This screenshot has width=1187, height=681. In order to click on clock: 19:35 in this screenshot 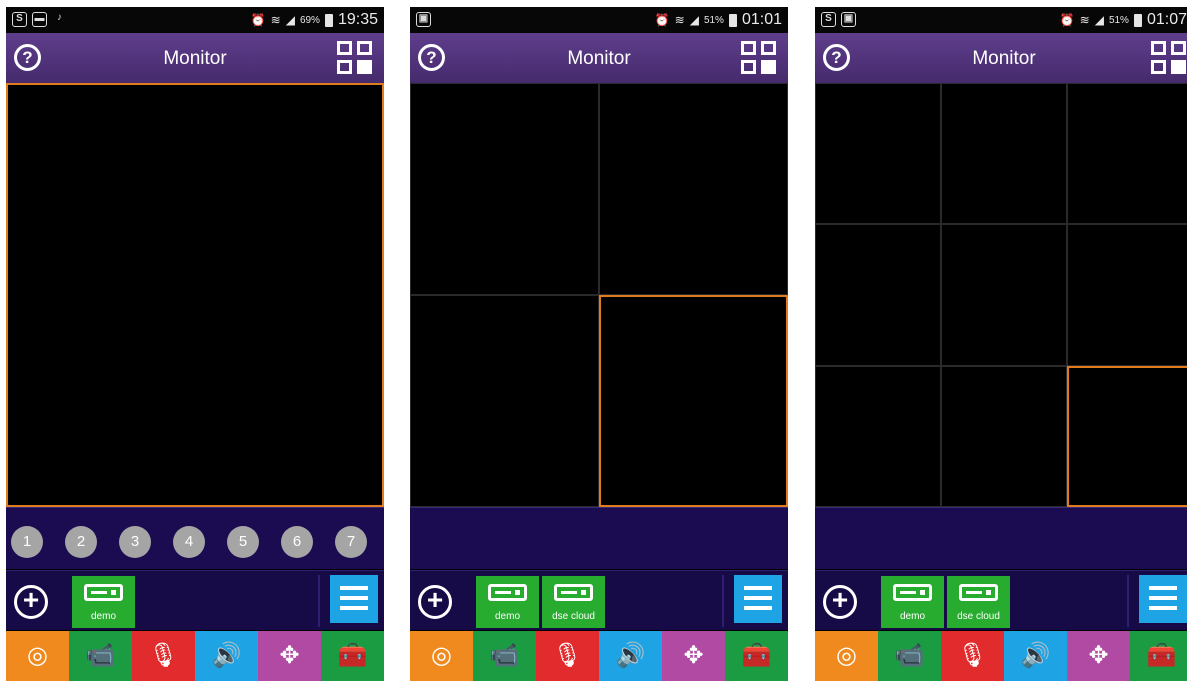, I will do `click(357, 19)`.